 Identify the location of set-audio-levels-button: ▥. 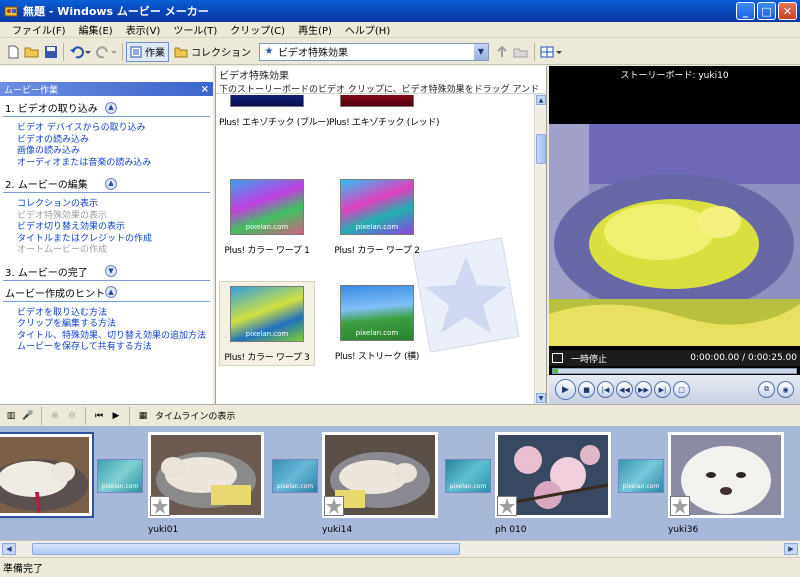
(11, 416).